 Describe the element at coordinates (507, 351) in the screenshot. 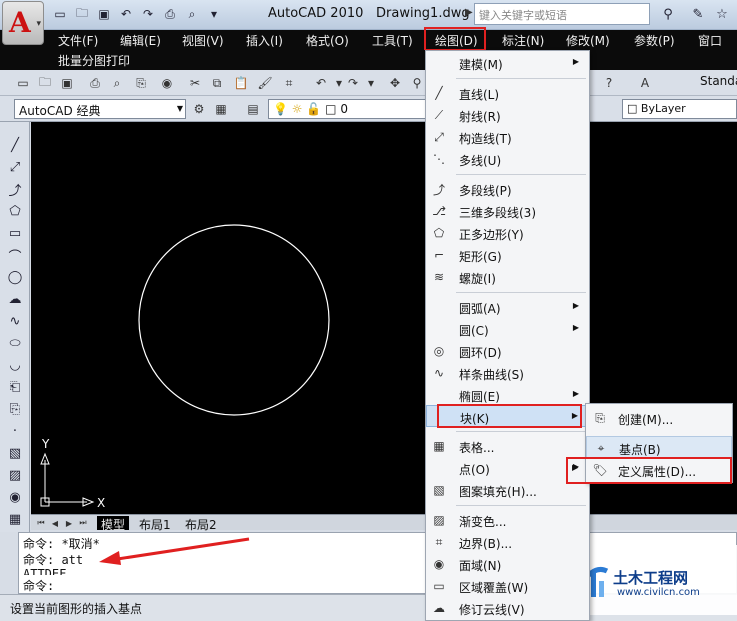

I see `menu-item-donut: ◎ 圆环(D)` at that location.